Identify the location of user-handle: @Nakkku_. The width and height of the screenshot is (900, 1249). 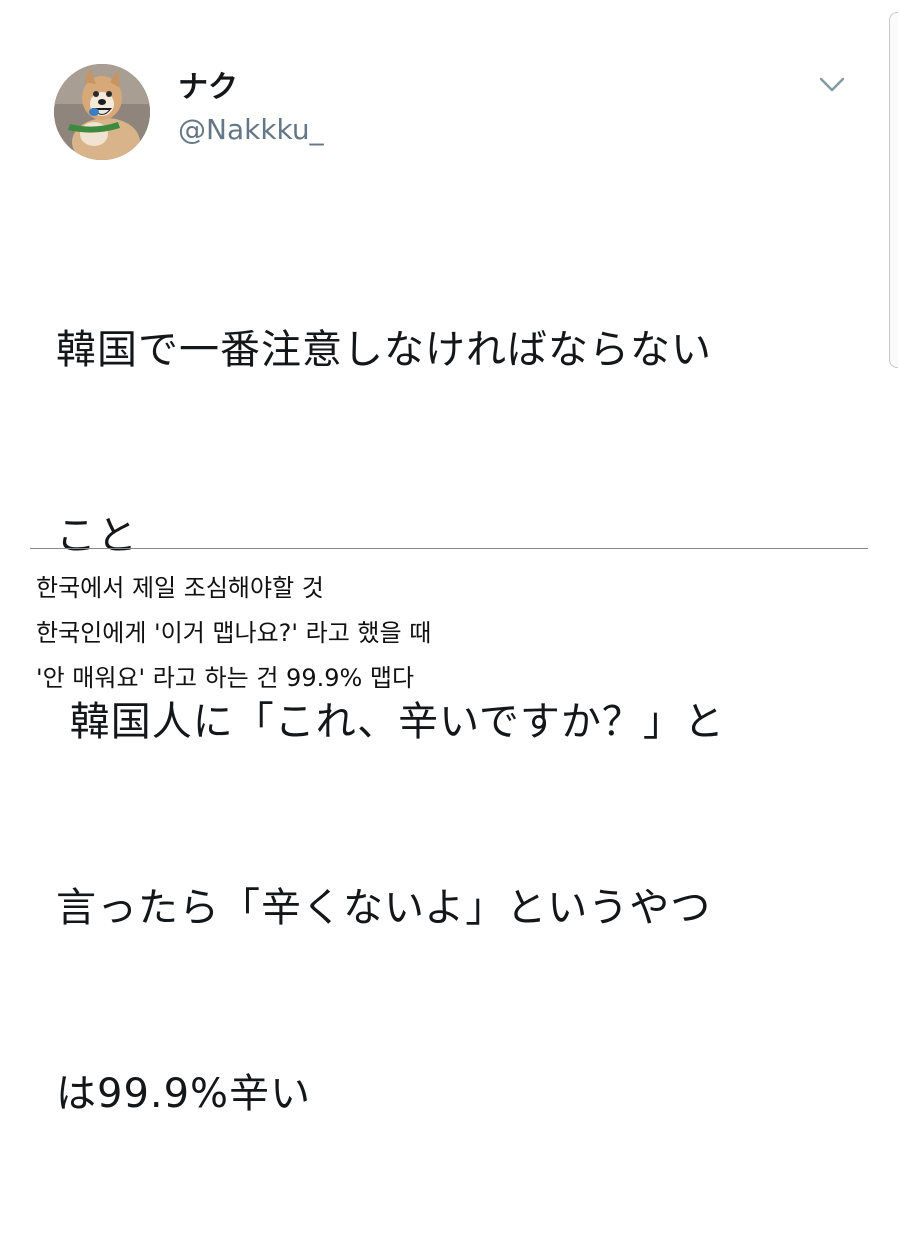
(251, 130).